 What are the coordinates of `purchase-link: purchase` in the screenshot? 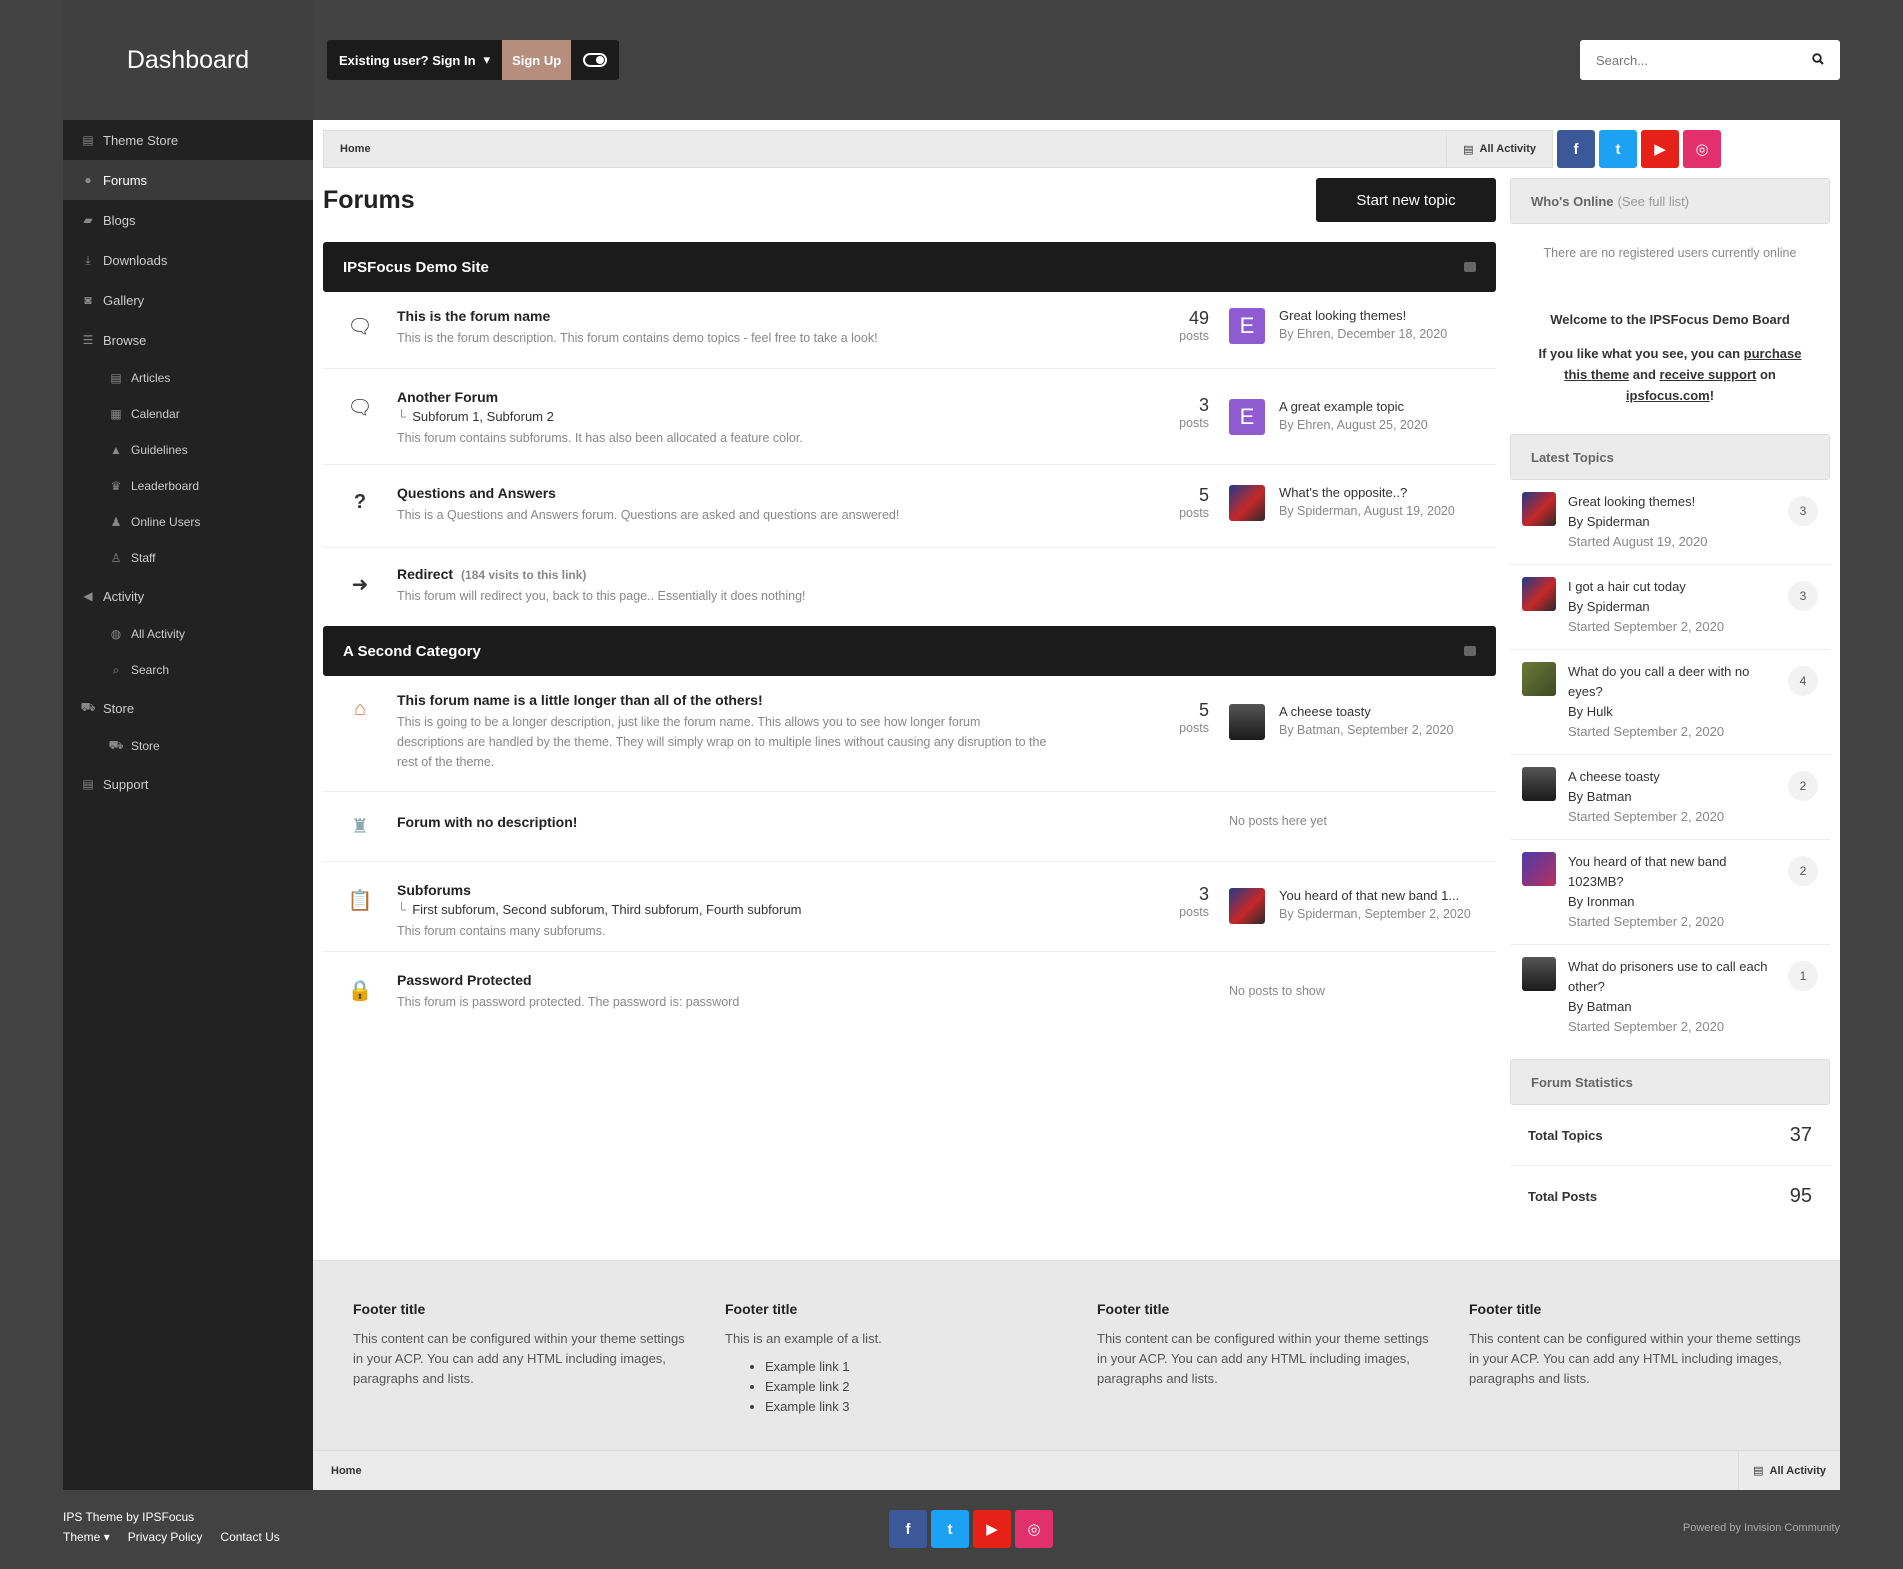 It's located at (1773, 353).